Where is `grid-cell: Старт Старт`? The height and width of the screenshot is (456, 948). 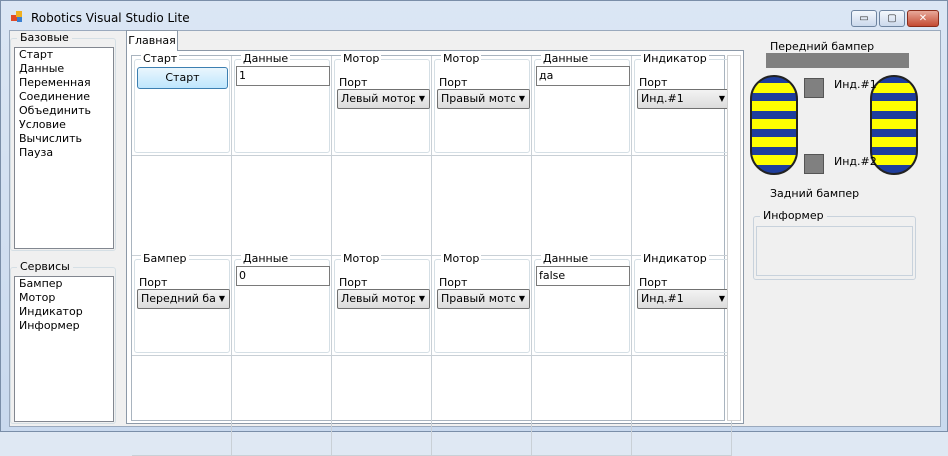
grid-cell: Старт Старт is located at coordinates (182, 104).